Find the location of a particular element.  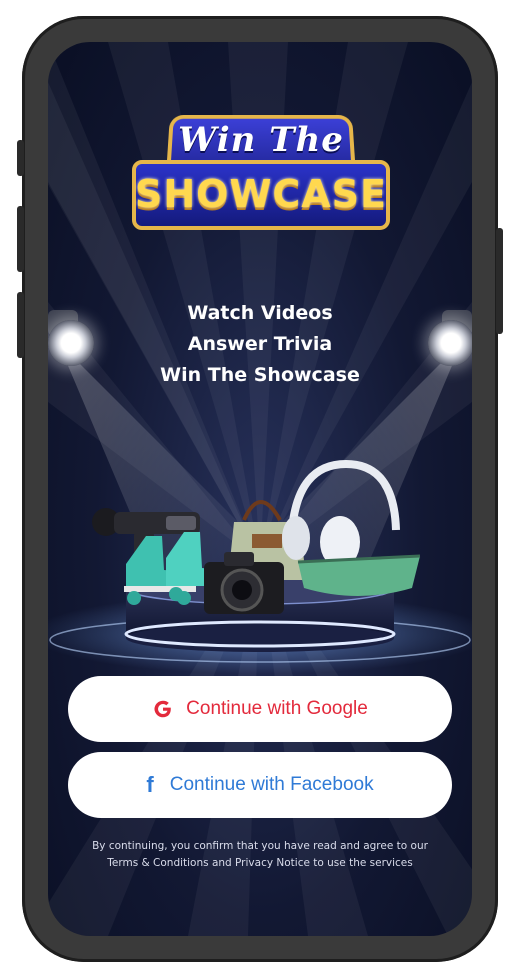

win-the-showcase-logo: Win The SHOWCASE is located at coordinates (261, 174).